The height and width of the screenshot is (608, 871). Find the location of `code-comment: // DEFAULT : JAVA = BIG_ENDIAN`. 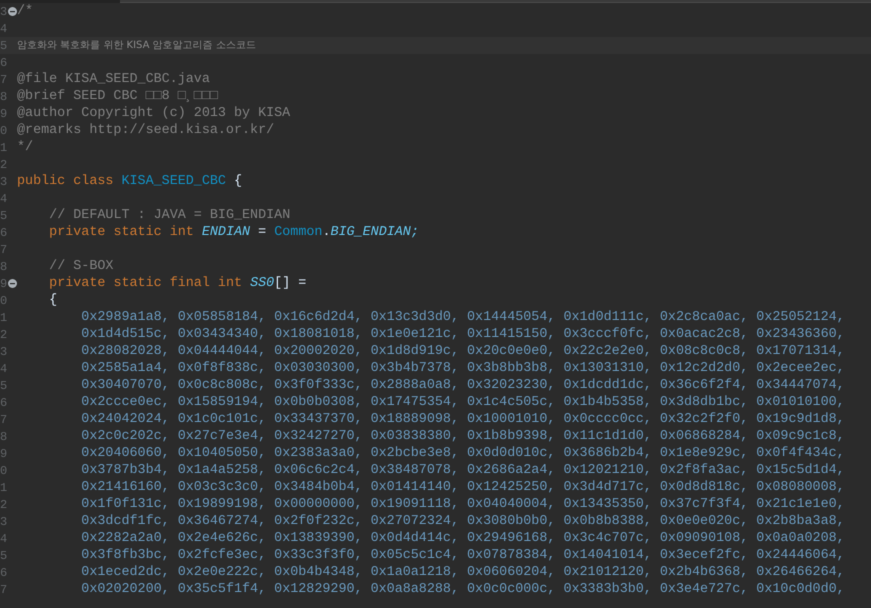

code-comment: // DEFAULT : JAVA = BIG_ENDIAN is located at coordinates (169, 215).